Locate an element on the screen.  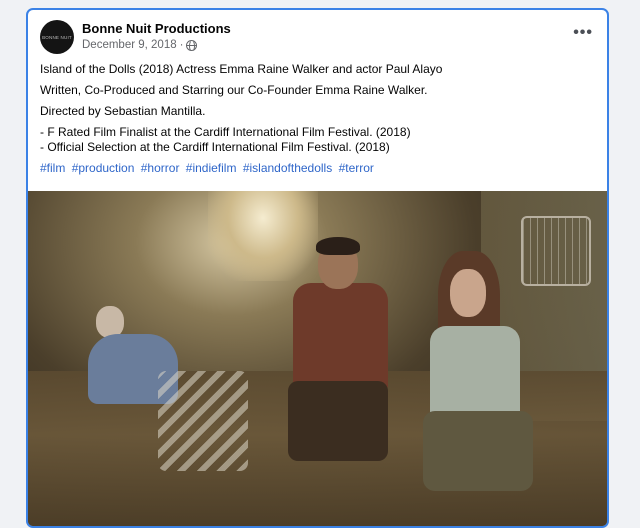
page-name-link: Bonne Nuit Productions is located at coordinates (156, 29).